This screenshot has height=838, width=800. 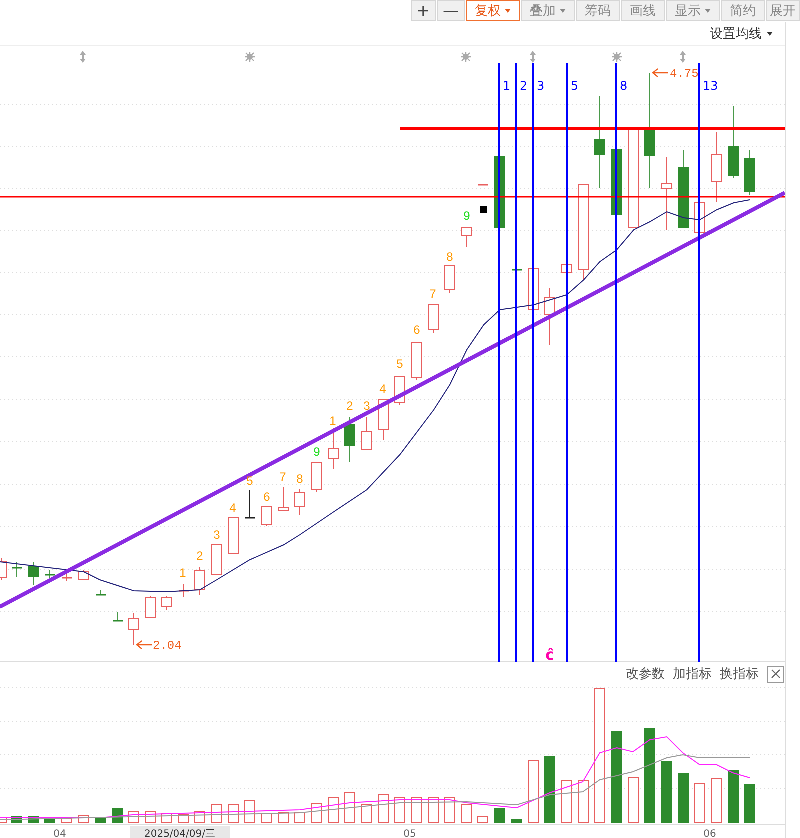 I want to click on period-label: 3, so click(x=541, y=86).